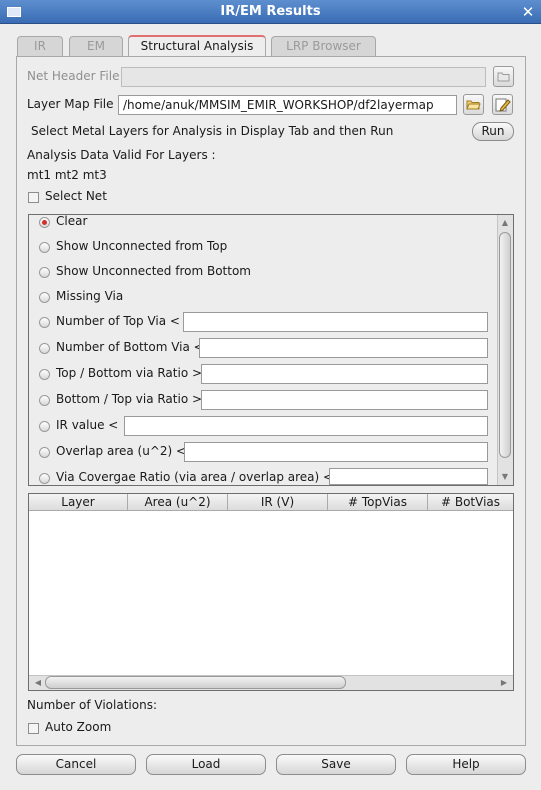 This screenshot has width=541, height=790. Describe the element at coordinates (197, 46) in the screenshot. I see `tab-structural-analysis: Structural Analysis` at that location.